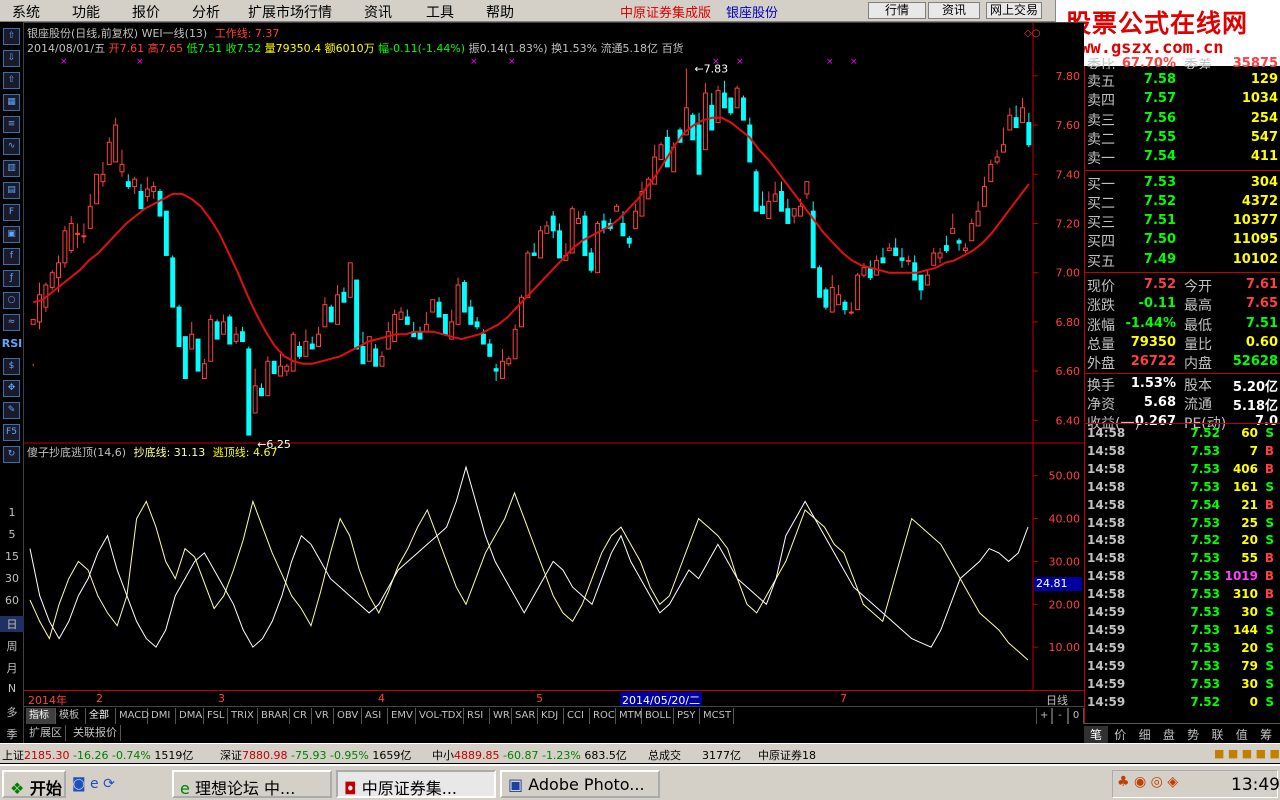  Describe the element at coordinates (34, 784) in the screenshot. I see `start-button: ❖ 开始` at that location.